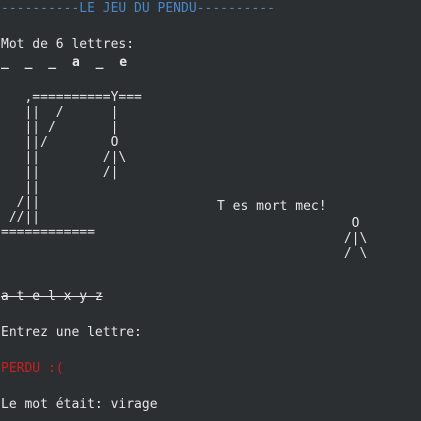 The width and height of the screenshot is (421, 421). What do you see at coordinates (71, 333) in the screenshot?
I see `letter-input-prompt: Entrez une lettre:` at bounding box center [71, 333].